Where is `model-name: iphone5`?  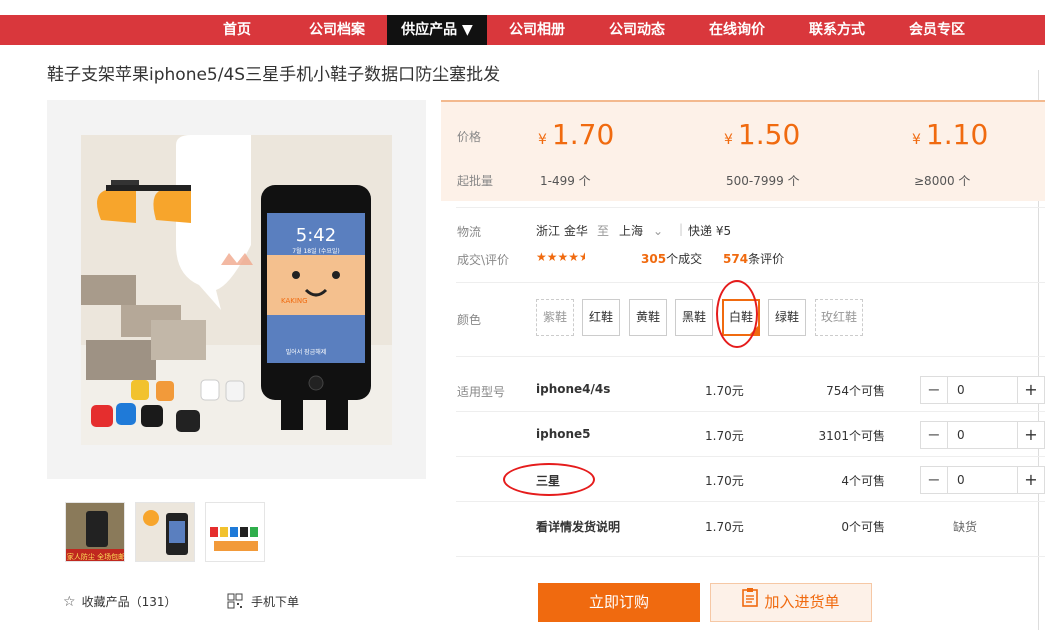 model-name: iphone5 is located at coordinates (563, 434).